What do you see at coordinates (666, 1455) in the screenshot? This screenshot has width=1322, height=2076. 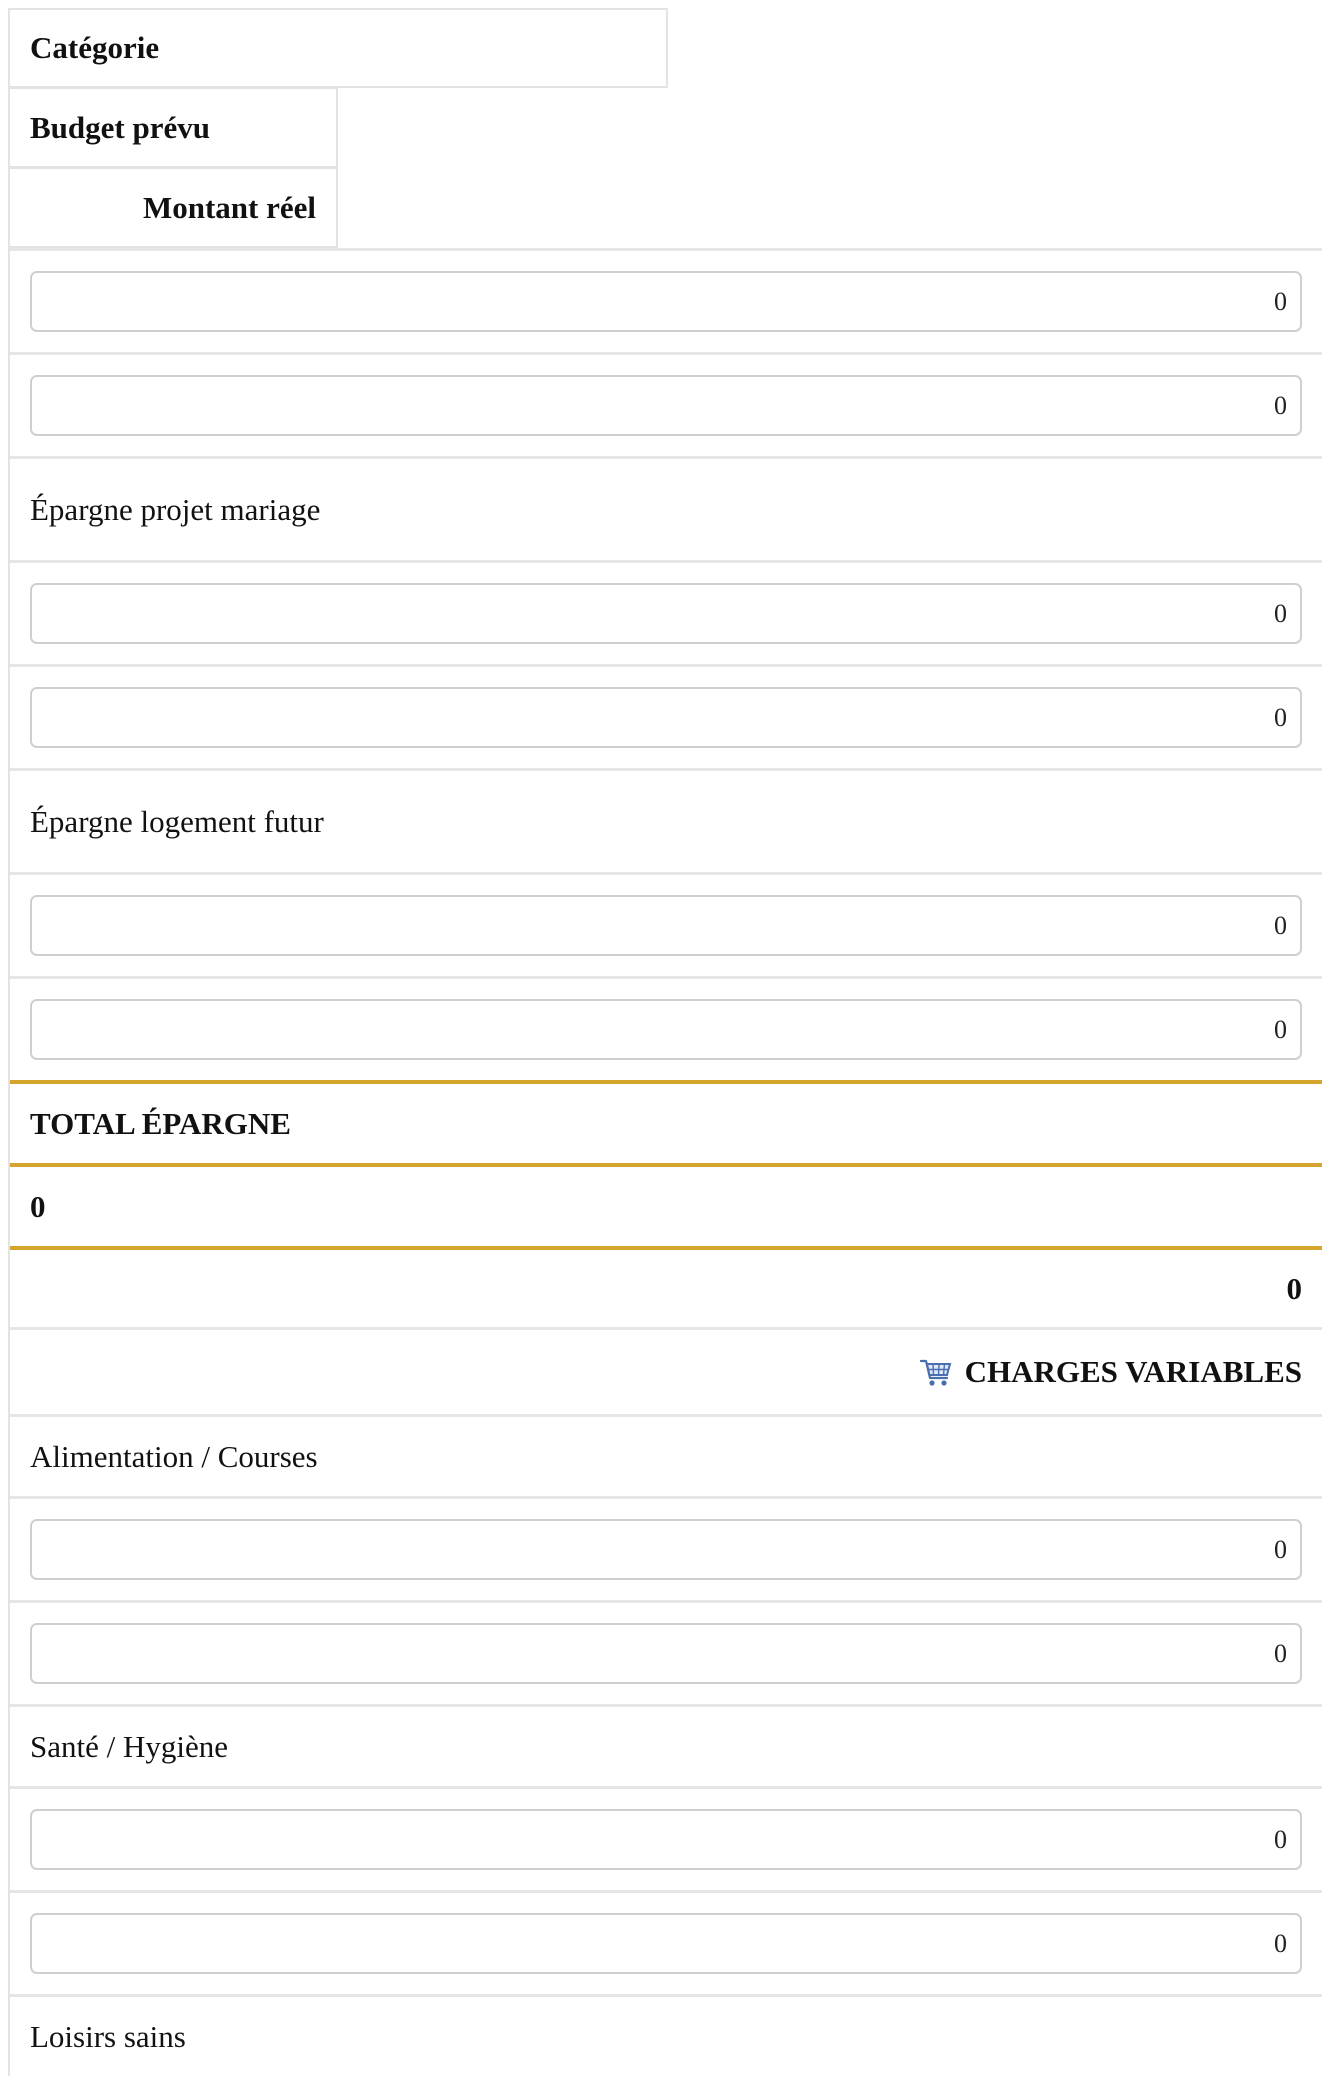 I see `category-label: Alimentation / Courses` at bounding box center [666, 1455].